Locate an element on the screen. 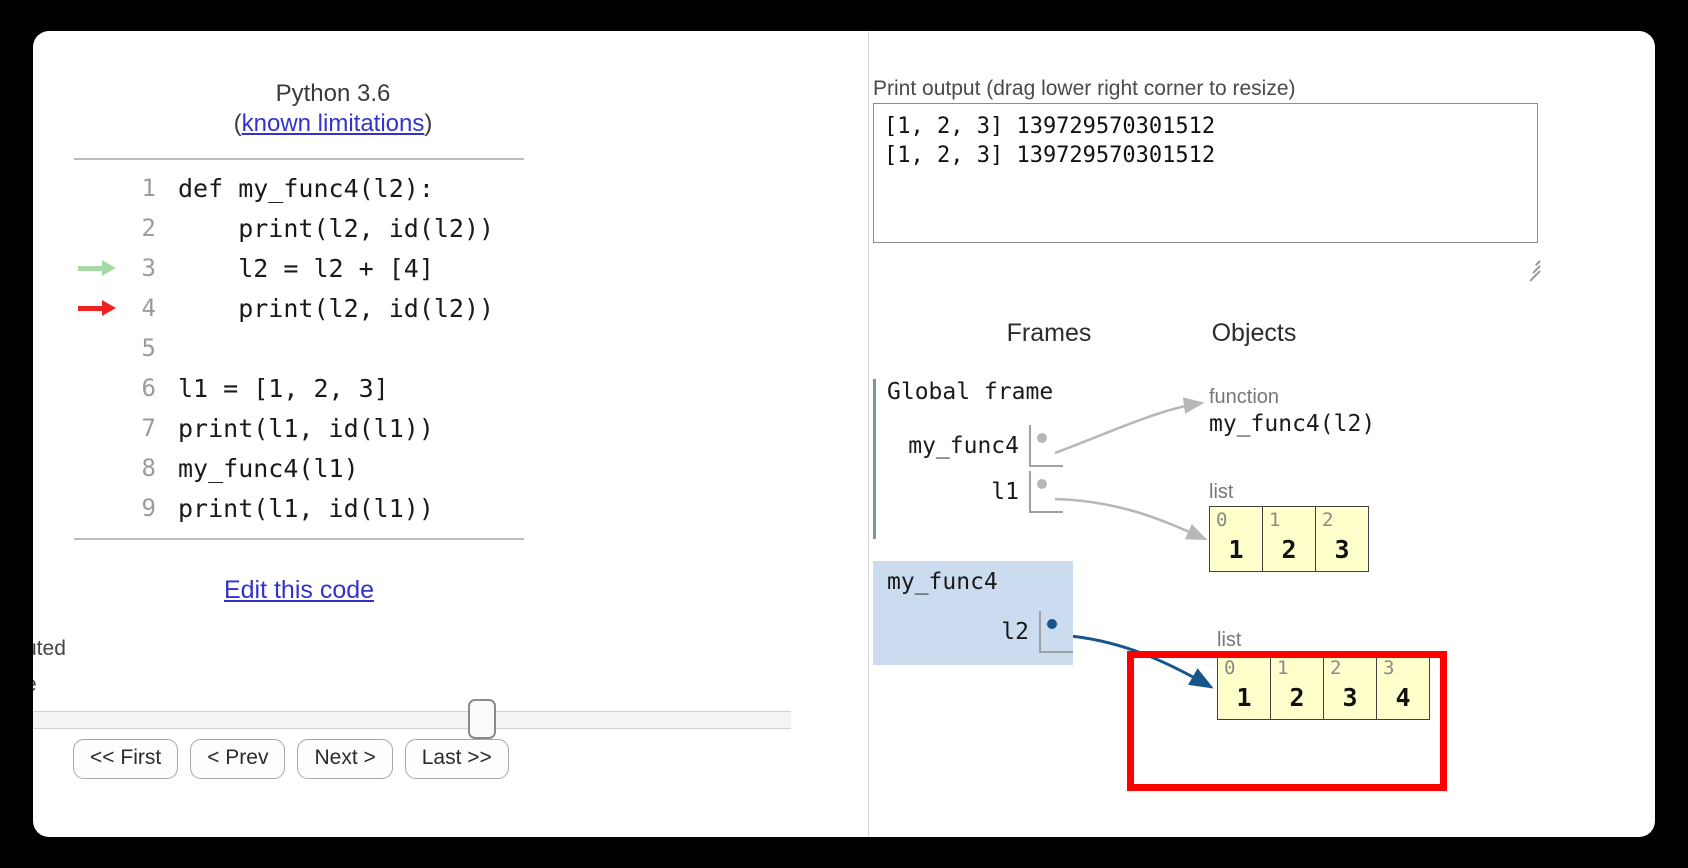 The width and height of the screenshot is (1688, 868). frame-label: my_func4 is located at coordinates (942, 582).